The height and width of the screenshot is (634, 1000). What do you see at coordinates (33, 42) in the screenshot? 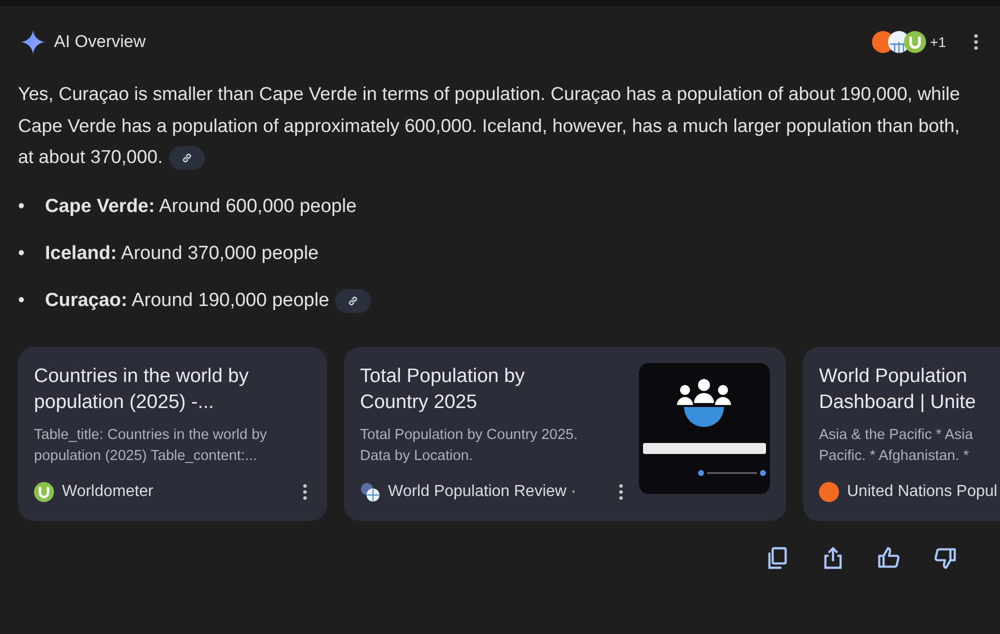
I see `sparkle-icon` at bounding box center [33, 42].